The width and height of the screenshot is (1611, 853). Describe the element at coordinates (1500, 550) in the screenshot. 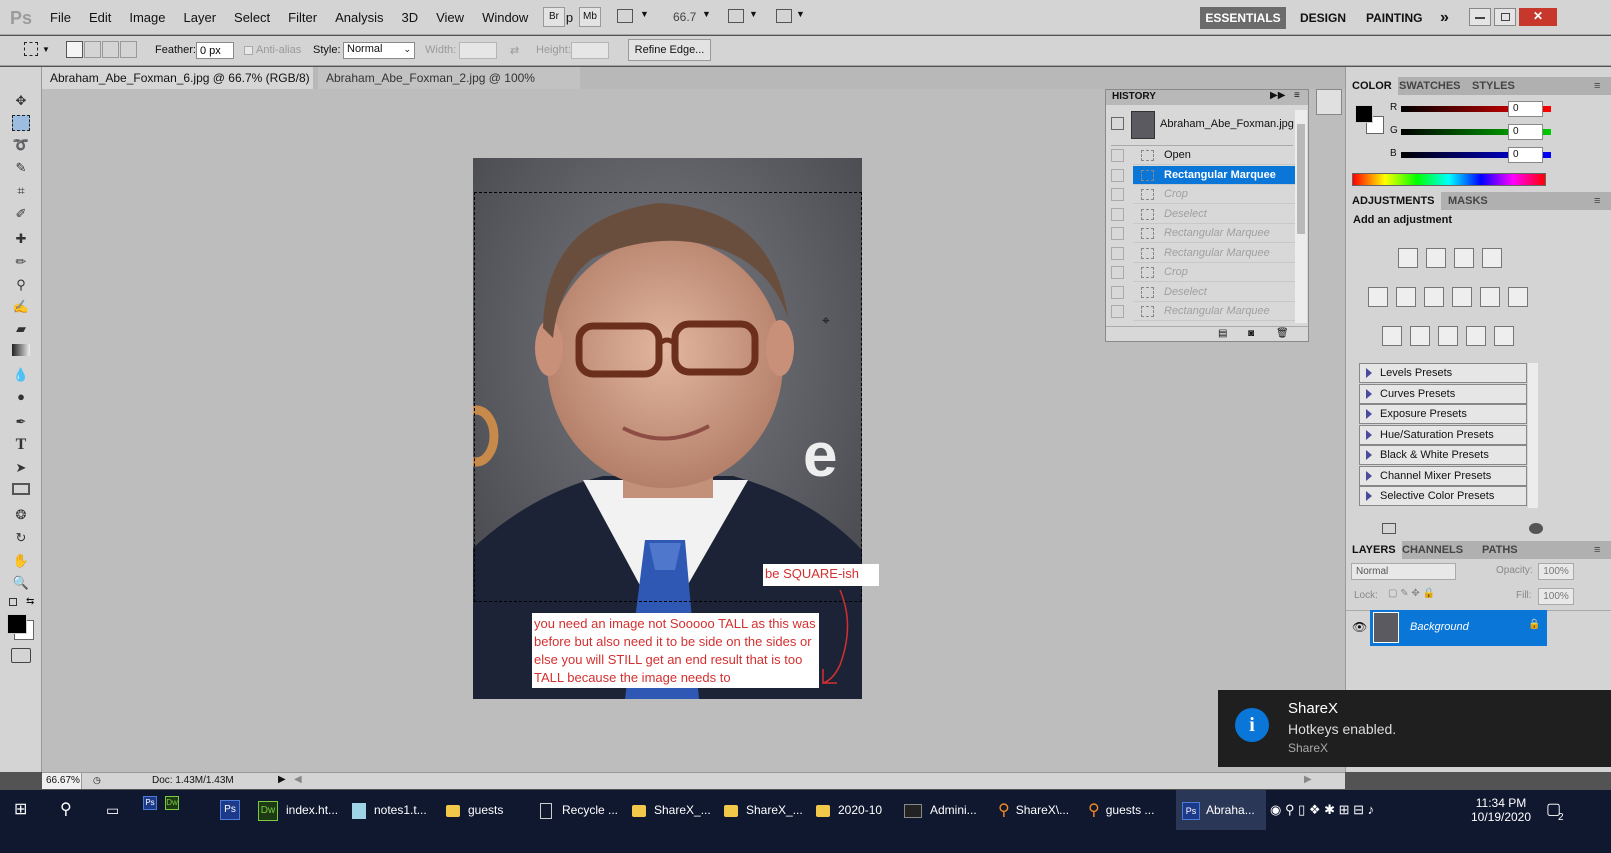

I see `tab-paths: PATHS` at that location.